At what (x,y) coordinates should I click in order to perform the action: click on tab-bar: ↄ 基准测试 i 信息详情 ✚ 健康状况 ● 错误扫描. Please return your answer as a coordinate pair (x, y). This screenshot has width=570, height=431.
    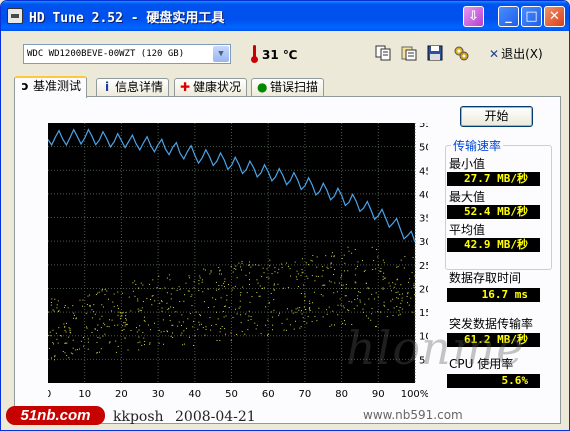
    Looking at the image, I should click on (289, 87).